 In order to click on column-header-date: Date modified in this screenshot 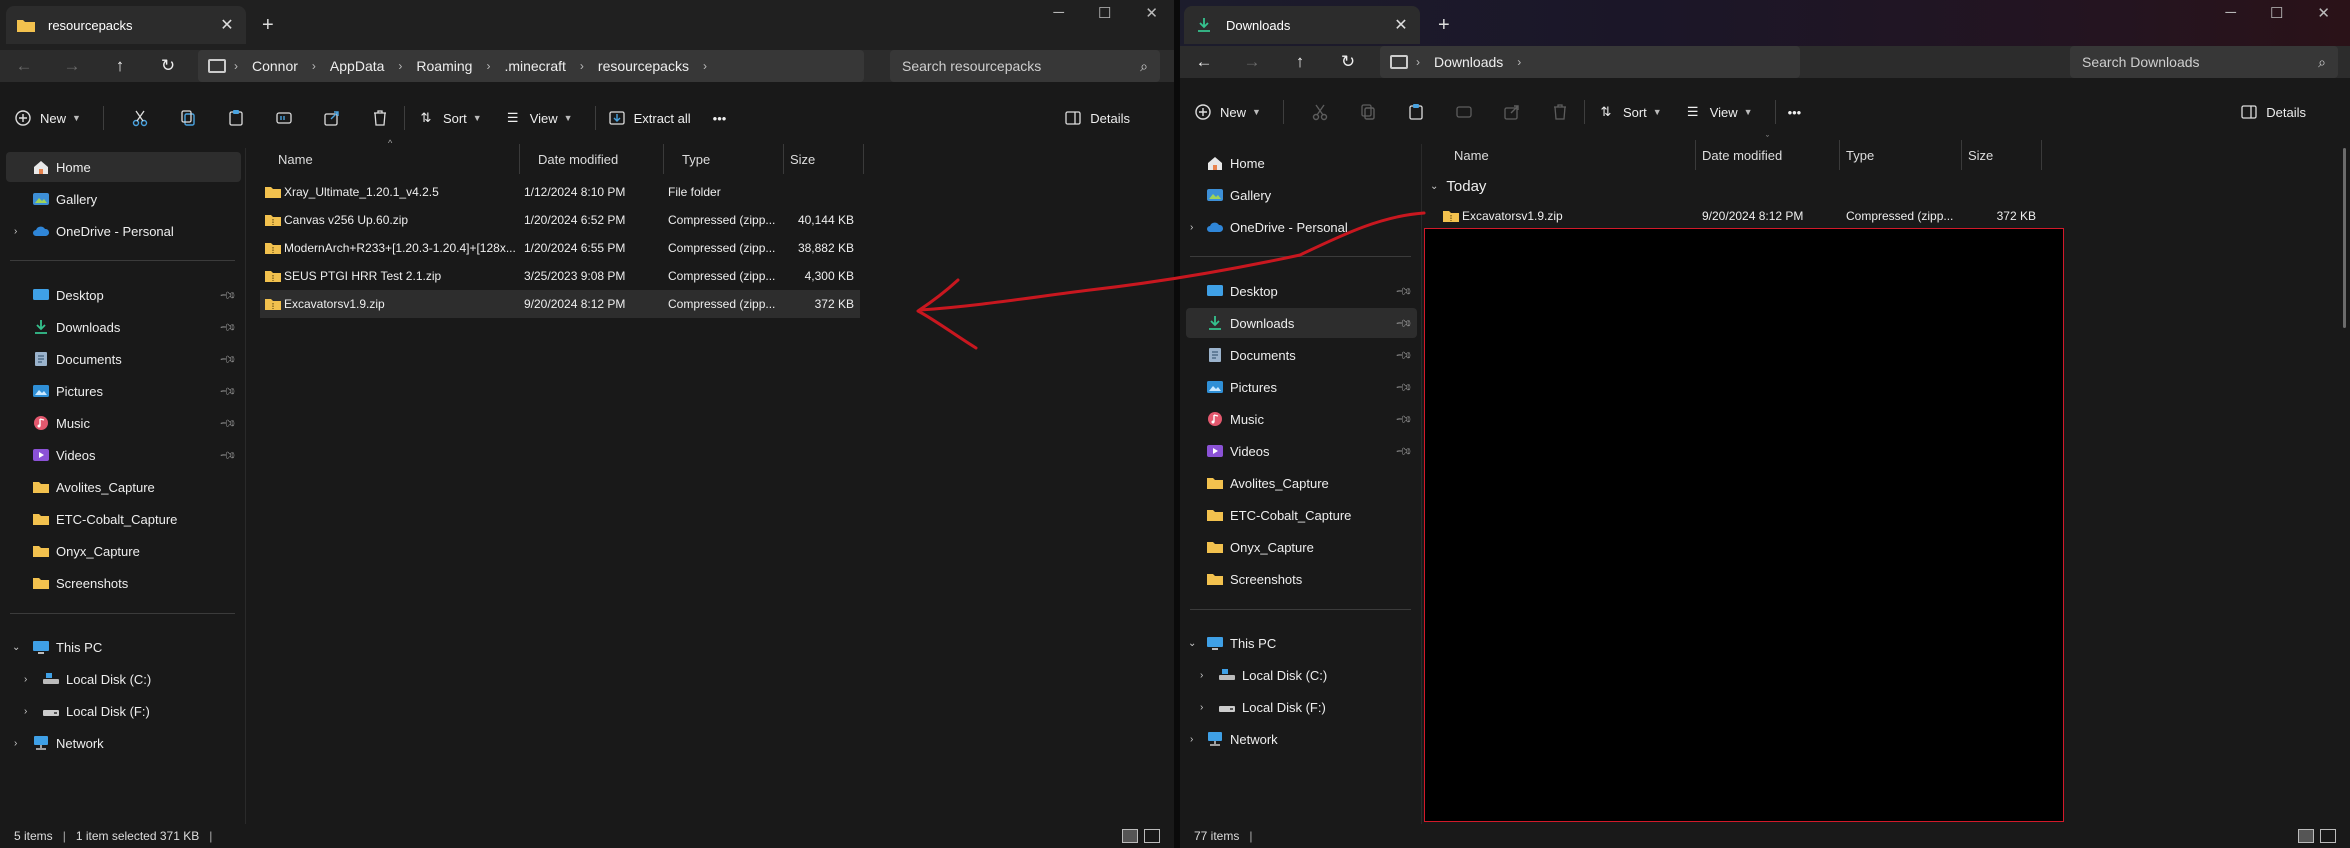, I will do `click(592, 159)`.